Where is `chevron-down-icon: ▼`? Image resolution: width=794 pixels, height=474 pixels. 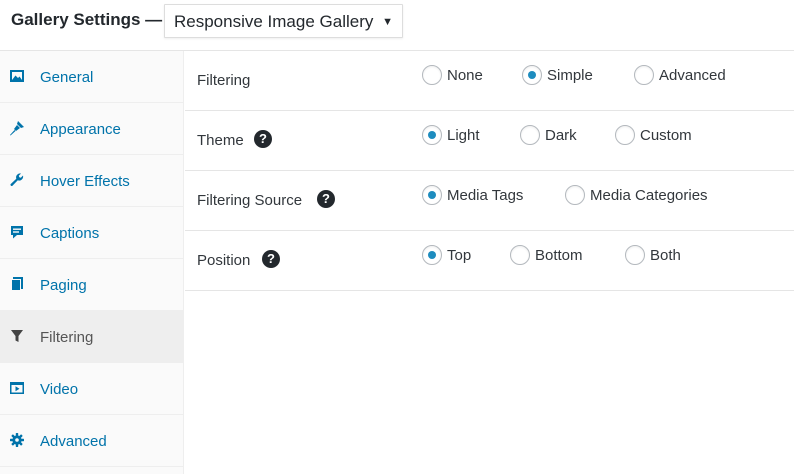 chevron-down-icon: ▼ is located at coordinates (387, 22).